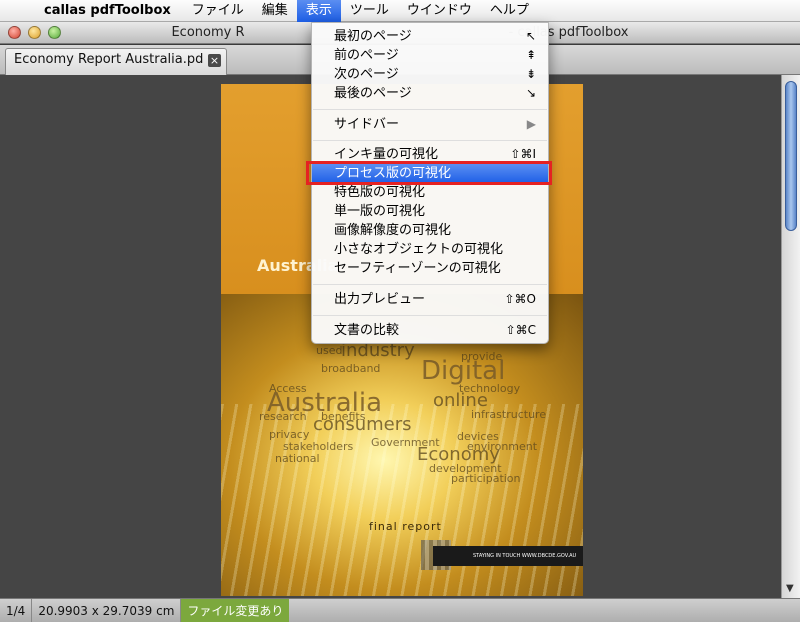 Image resolution: width=800 pixels, height=622 pixels. I want to click on close-window-button, so click(14, 32).